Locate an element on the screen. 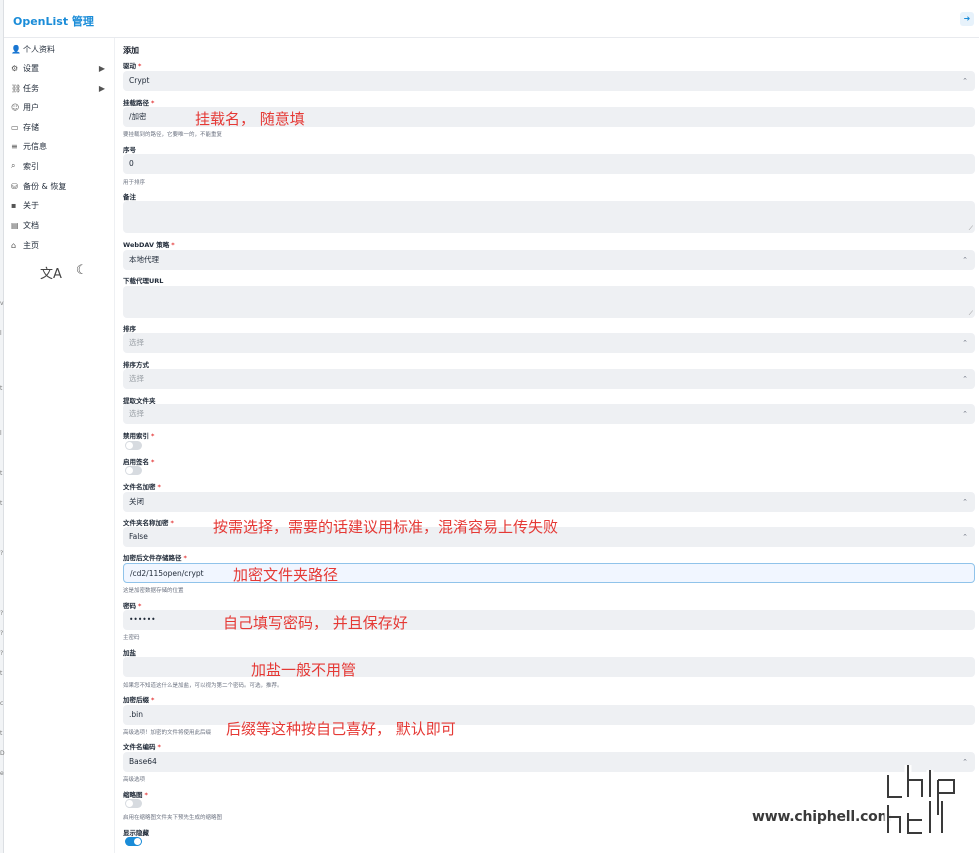 The width and height of the screenshot is (979, 853). sidebar-item-home: ⌂ 主页 is located at coordinates (62, 245).